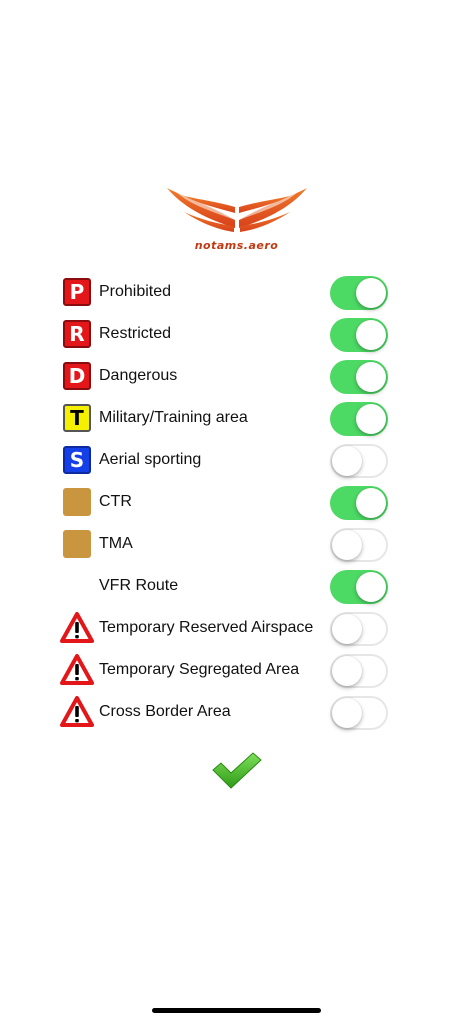  I want to click on filter-label: Military/Training area, so click(173, 417).